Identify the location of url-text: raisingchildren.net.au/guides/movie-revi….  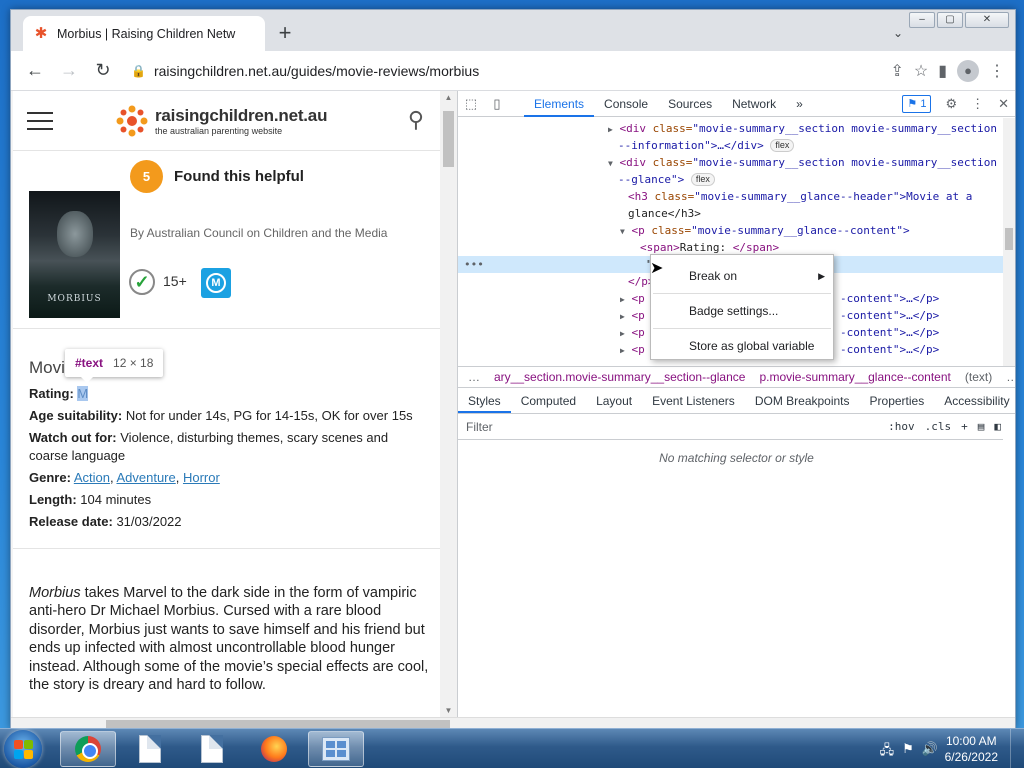
(316, 70).